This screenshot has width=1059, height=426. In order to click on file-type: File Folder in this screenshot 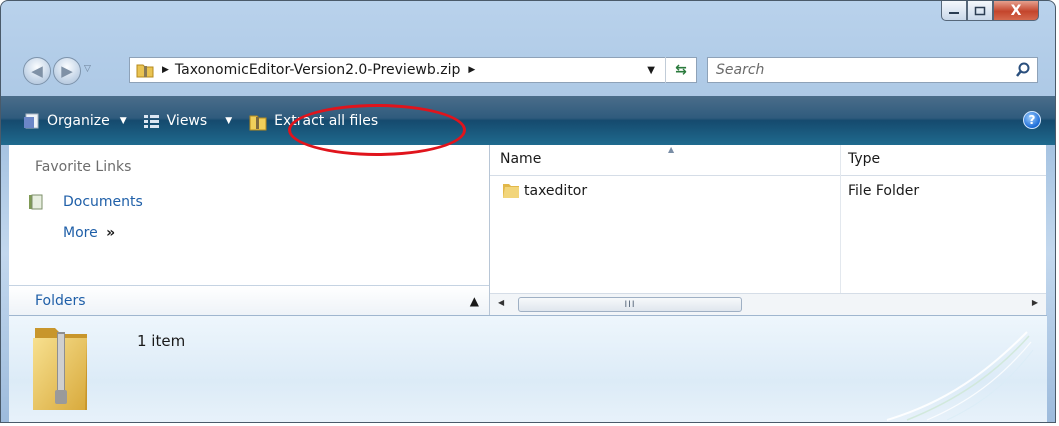, I will do `click(884, 191)`.